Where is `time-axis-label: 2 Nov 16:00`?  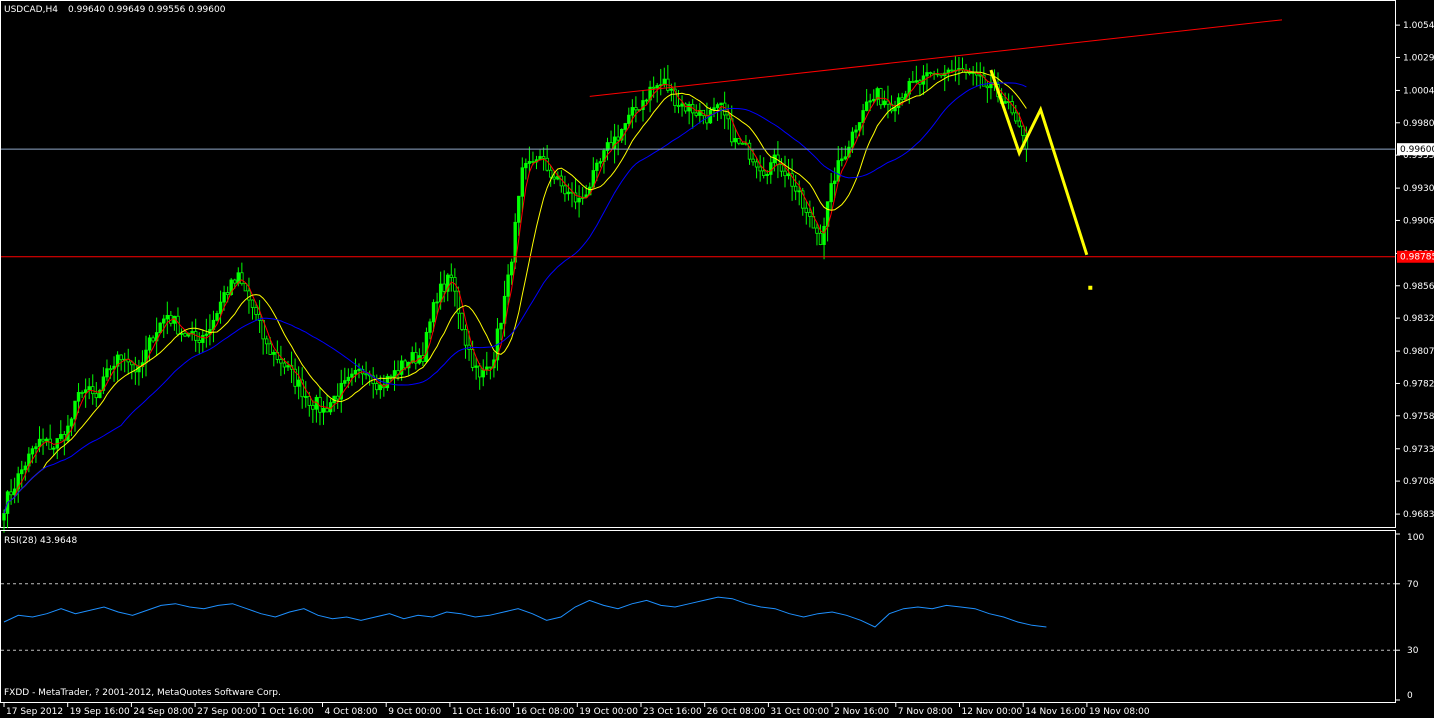 time-axis-label: 2 Nov 16:00 is located at coordinates (861, 712).